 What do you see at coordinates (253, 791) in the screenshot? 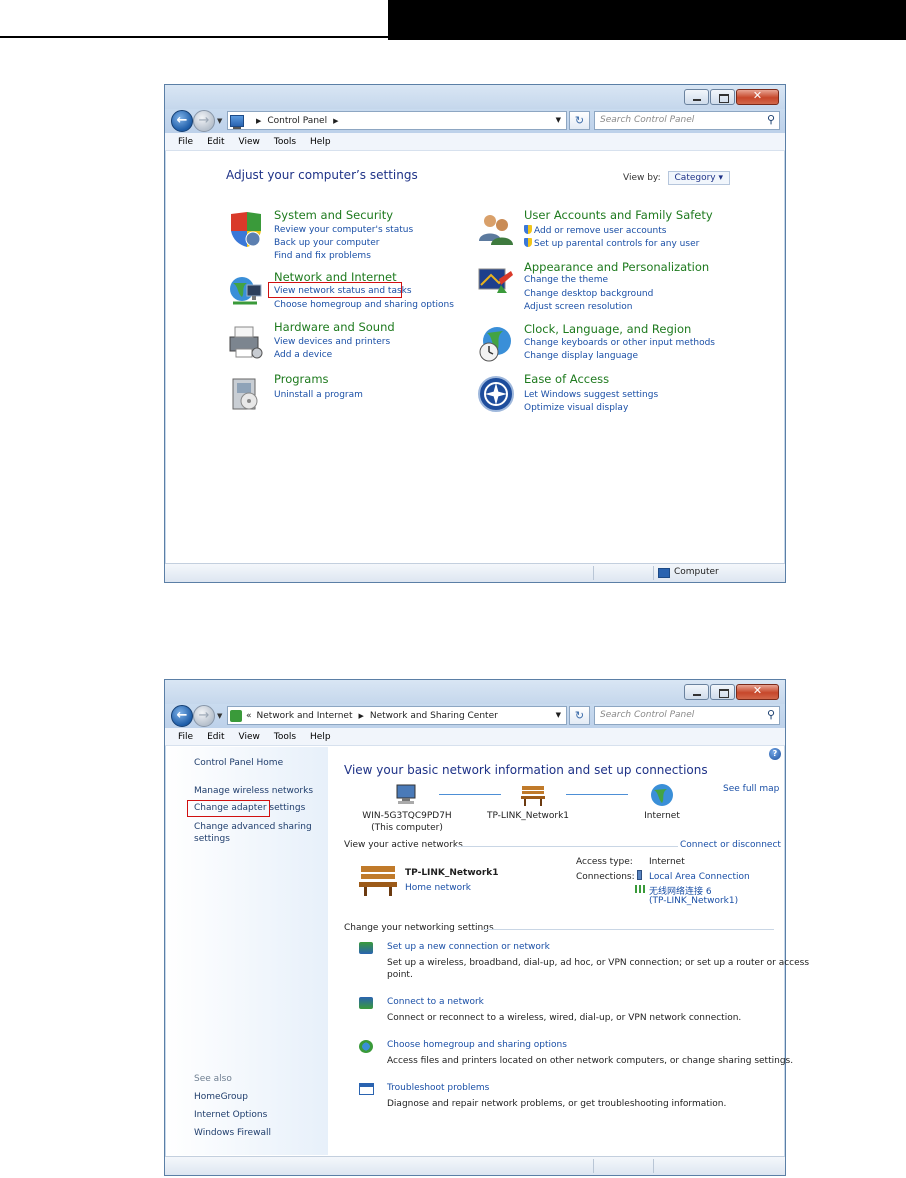
I see `link-manage-wireless: Manage wireless networks` at bounding box center [253, 791].